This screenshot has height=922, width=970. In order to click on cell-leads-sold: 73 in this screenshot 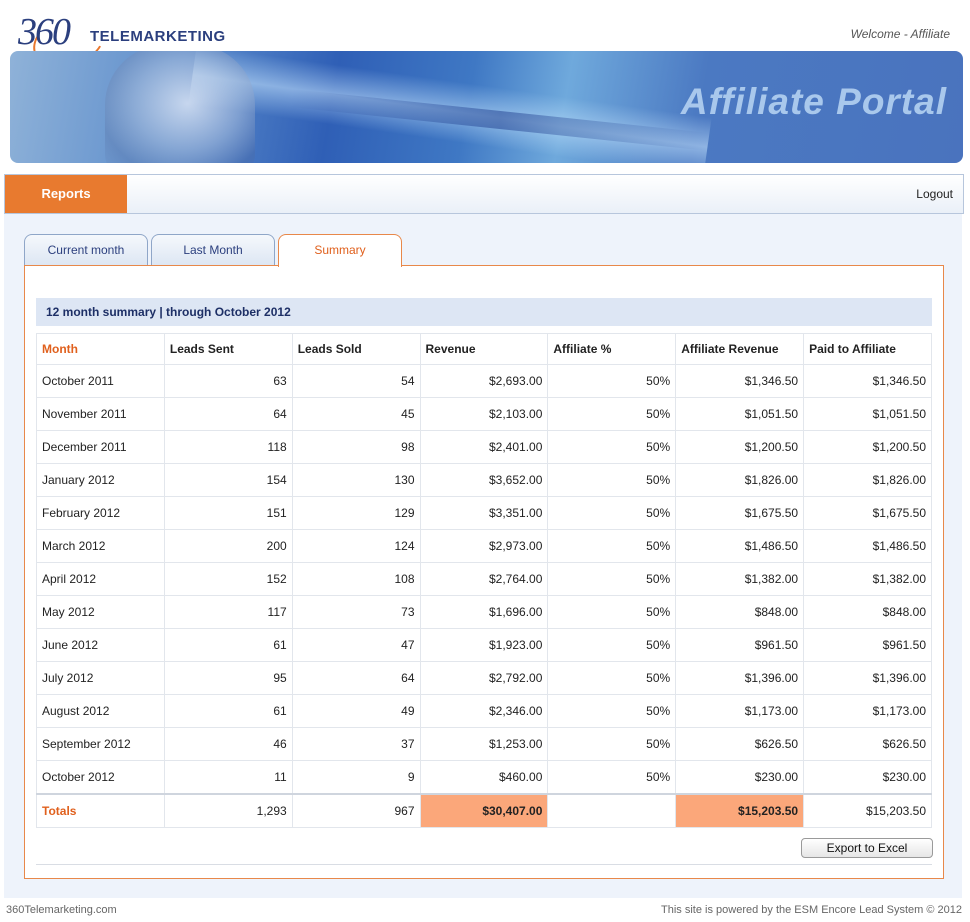, I will do `click(356, 612)`.